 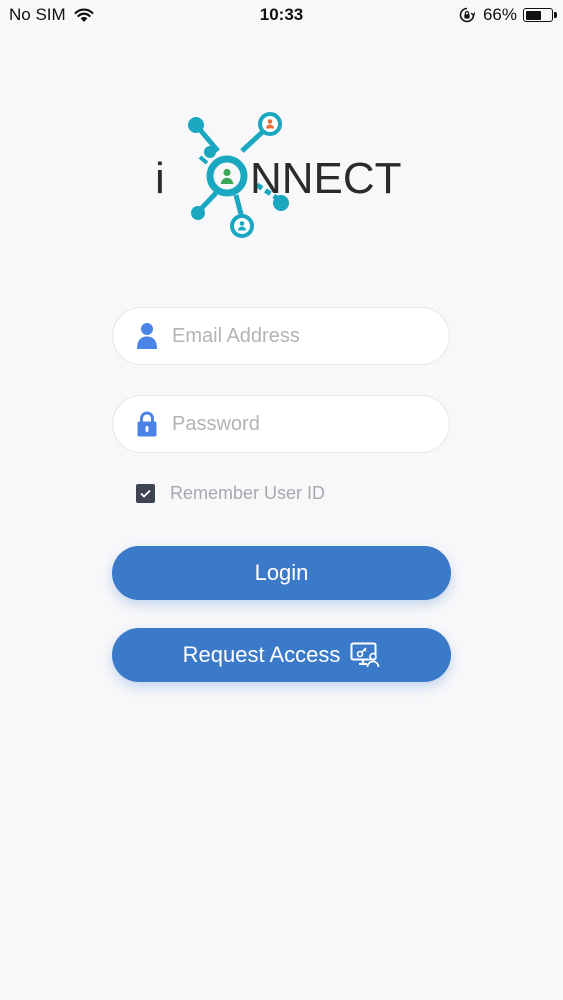 What do you see at coordinates (297, 424) in the screenshot?
I see `password-input` at bounding box center [297, 424].